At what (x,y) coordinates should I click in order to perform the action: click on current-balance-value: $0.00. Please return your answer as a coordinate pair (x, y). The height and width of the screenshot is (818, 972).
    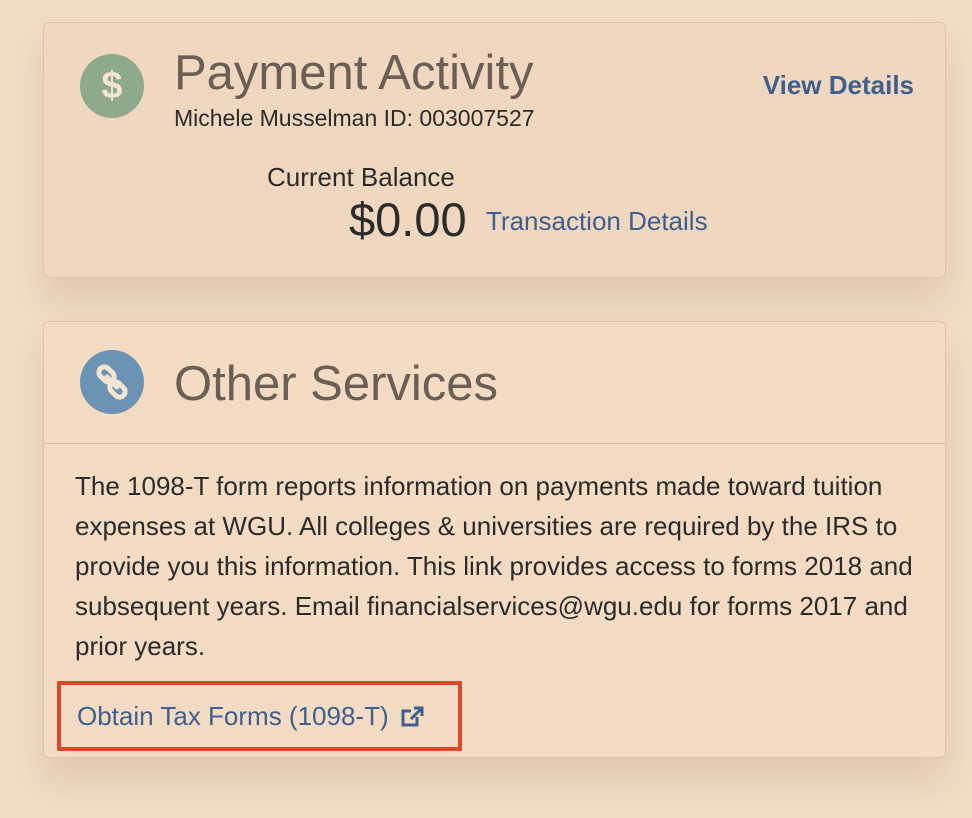
    Looking at the image, I should click on (408, 219).